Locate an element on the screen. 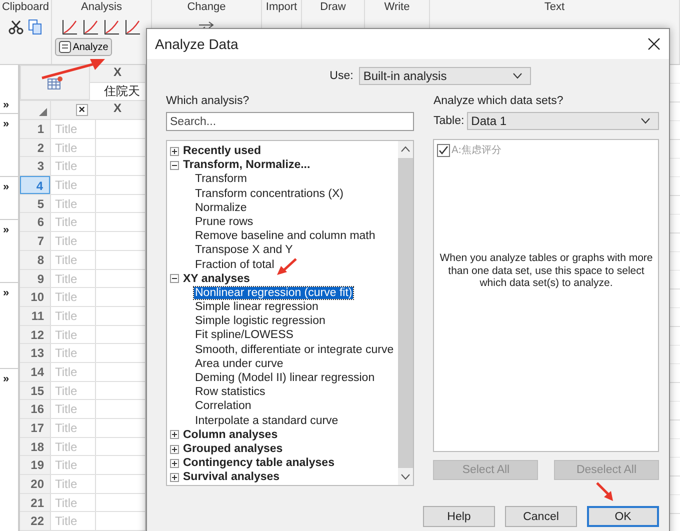  row-number: 11 is located at coordinates (35, 315).